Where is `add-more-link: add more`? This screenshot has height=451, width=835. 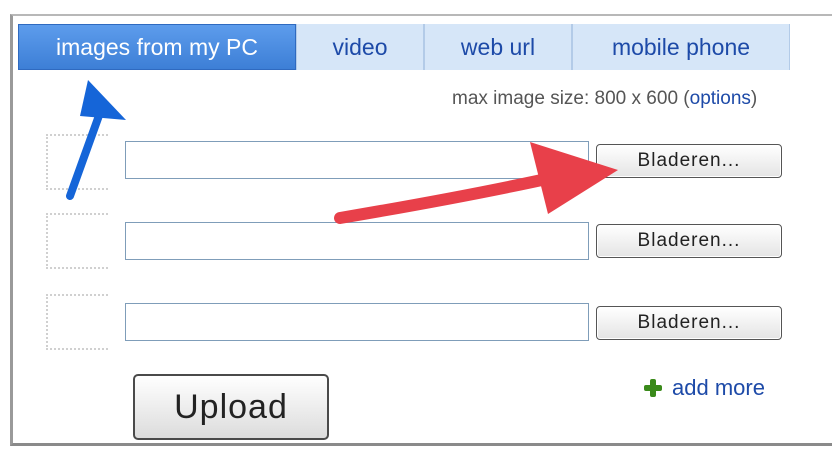
add-more-link: add more is located at coordinates (704, 388).